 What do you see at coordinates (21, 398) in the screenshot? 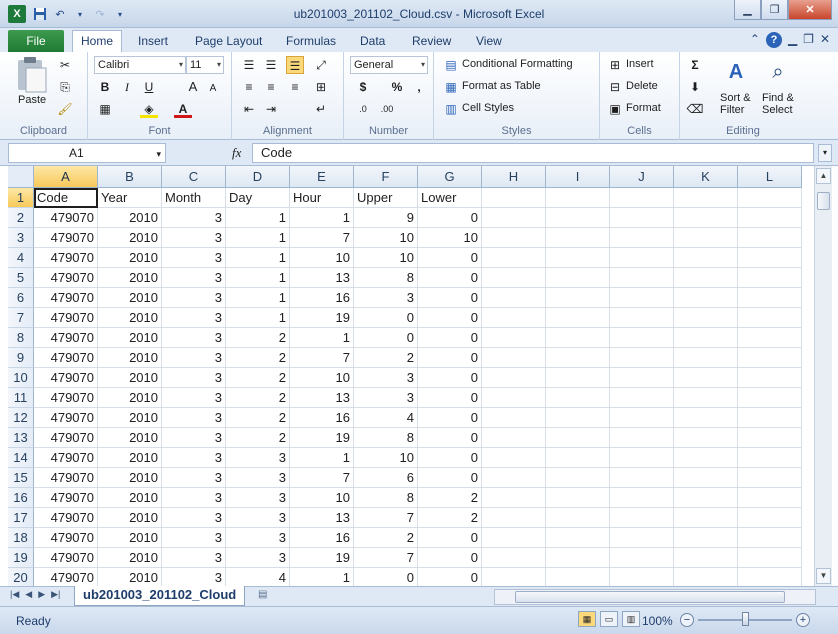
I see `row-header: 11` at bounding box center [21, 398].